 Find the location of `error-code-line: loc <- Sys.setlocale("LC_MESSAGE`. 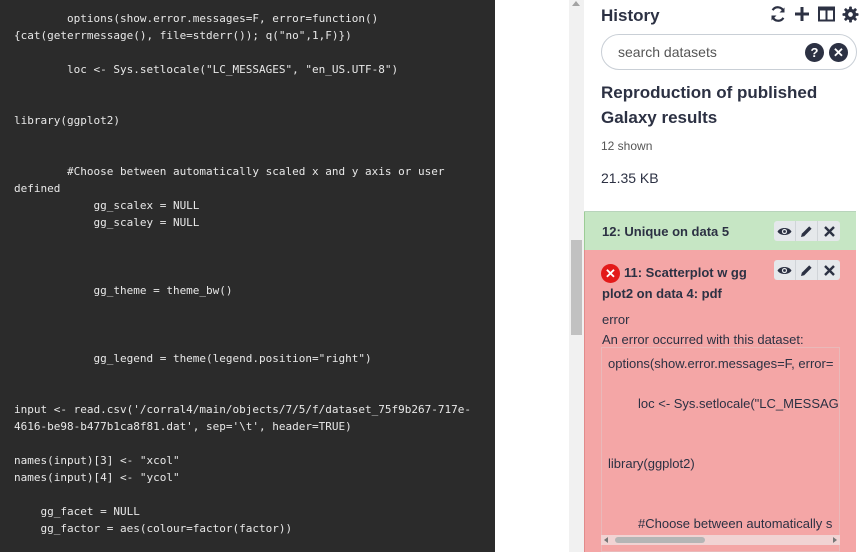

error-code-line: loc <- Sys.setlocale("LC_MESSAGE is located at coordinates (739, 403).